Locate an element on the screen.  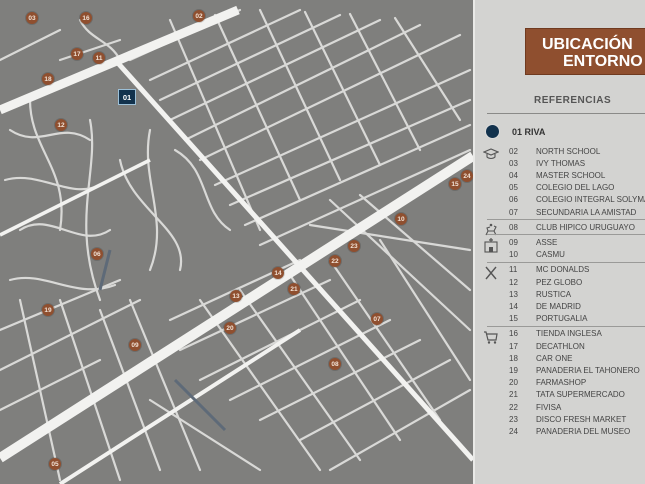
legend-number: 11 is located at coordinates (513, 270).